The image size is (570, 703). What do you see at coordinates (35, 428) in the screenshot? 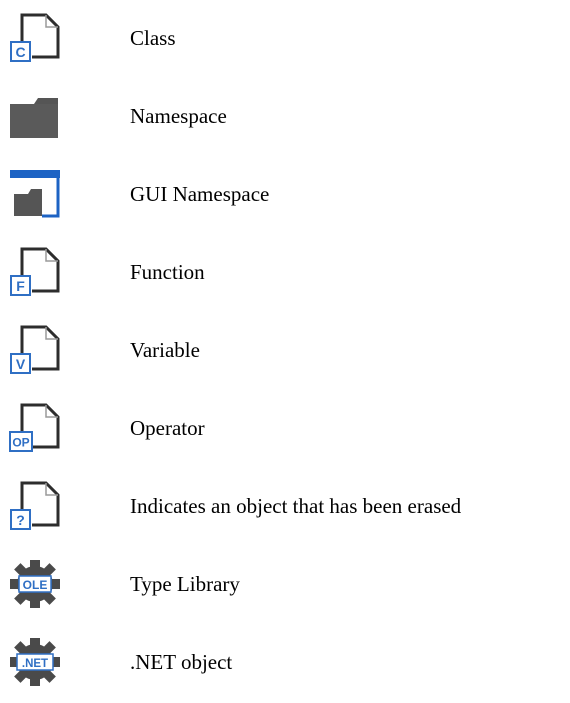
I see `operator-icon: OP` at bounding box center [35, 428].